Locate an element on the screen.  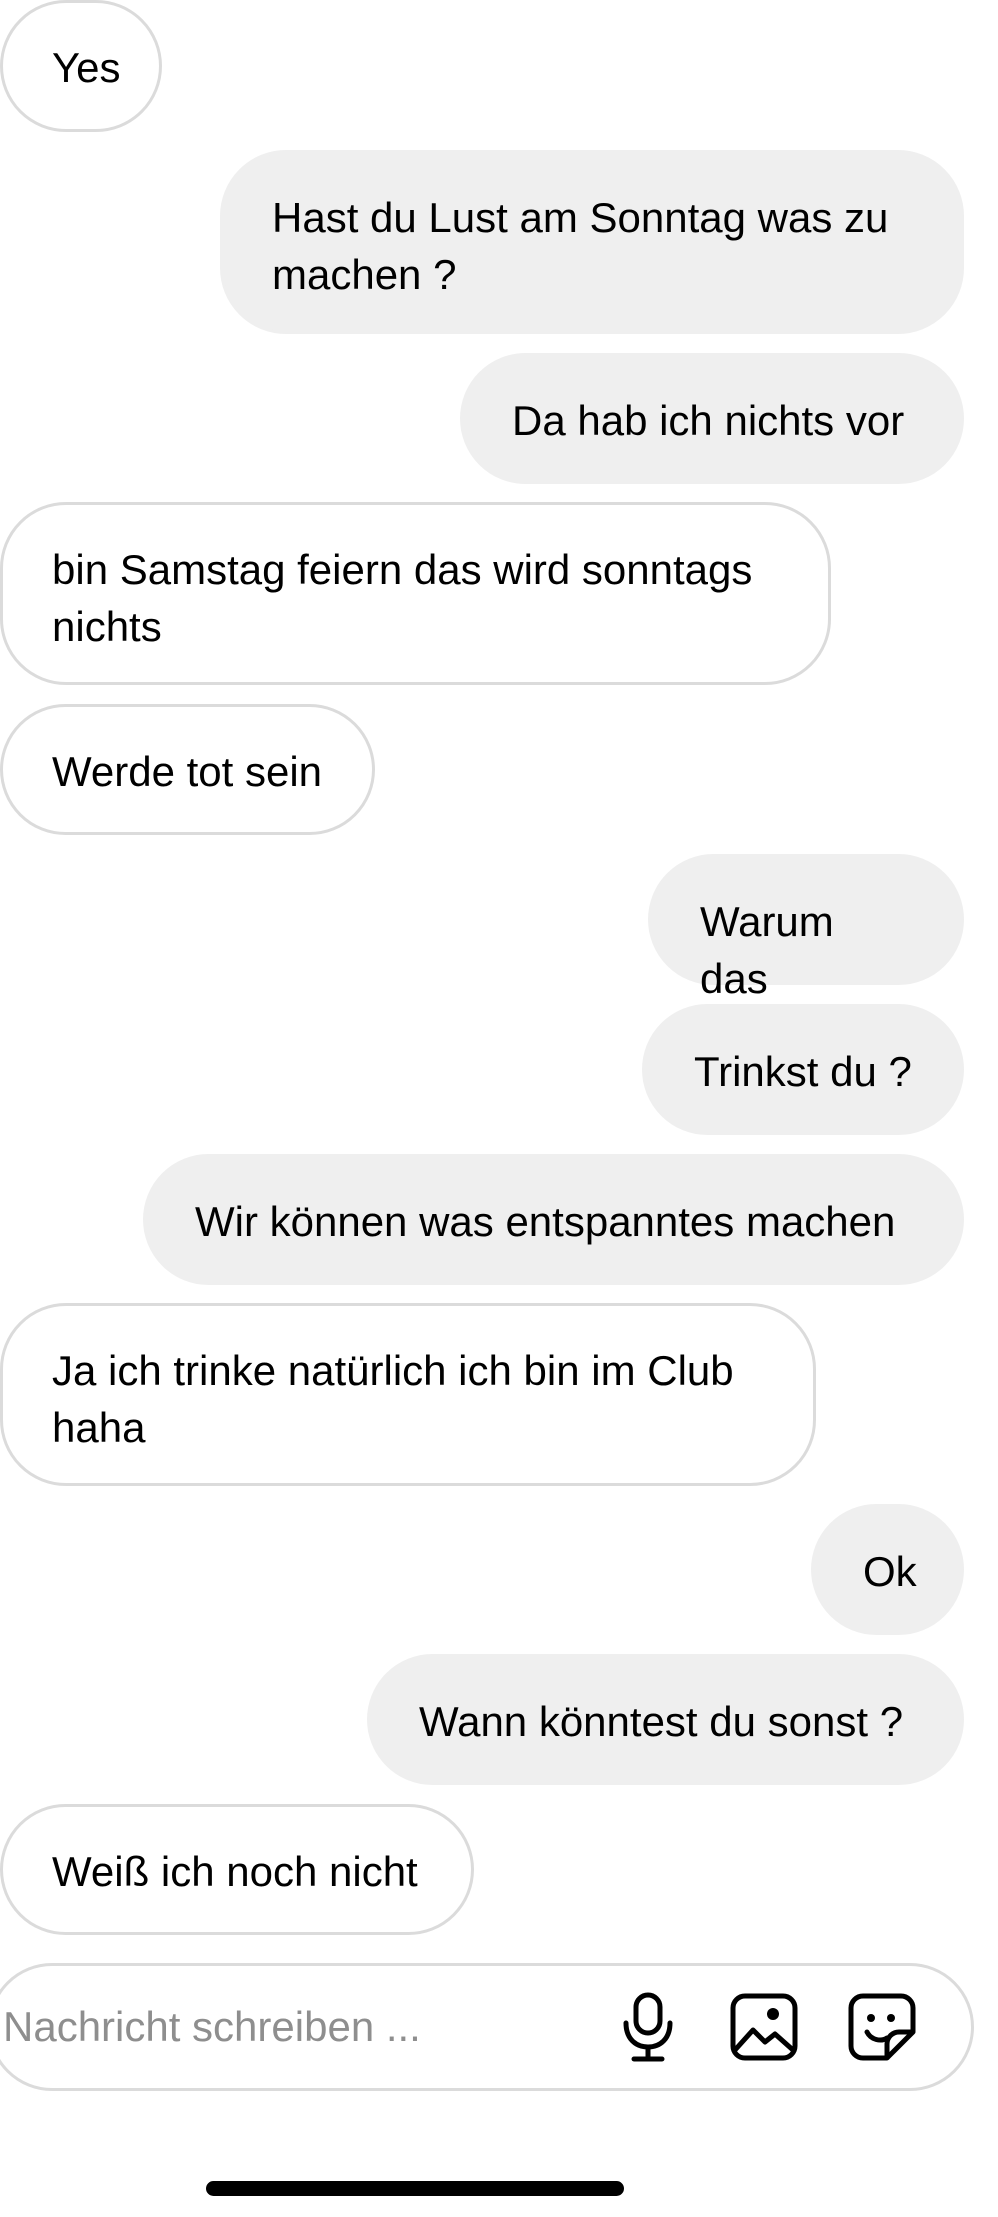
message-outgoing: Wann könntest du sonst ? is located at coordinates (665, 1719).